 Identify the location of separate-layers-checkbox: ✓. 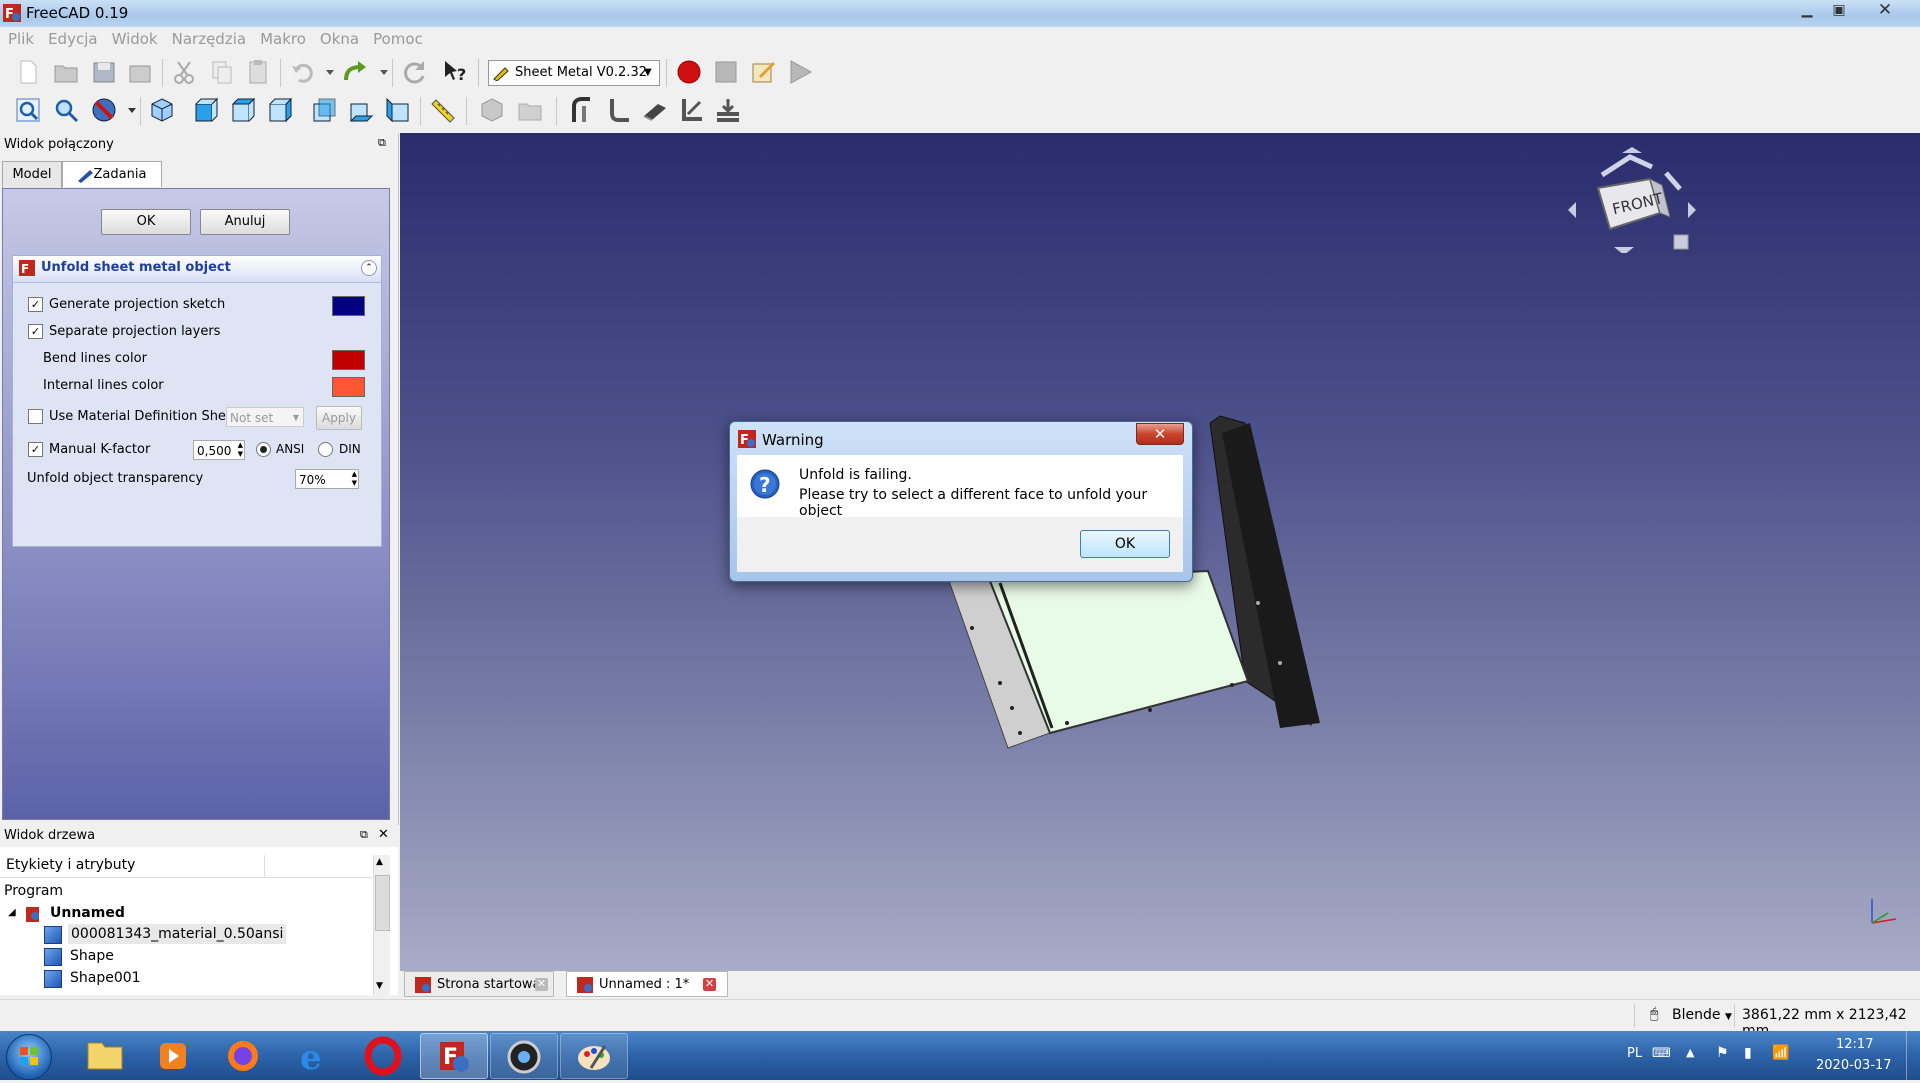
(35, 331).